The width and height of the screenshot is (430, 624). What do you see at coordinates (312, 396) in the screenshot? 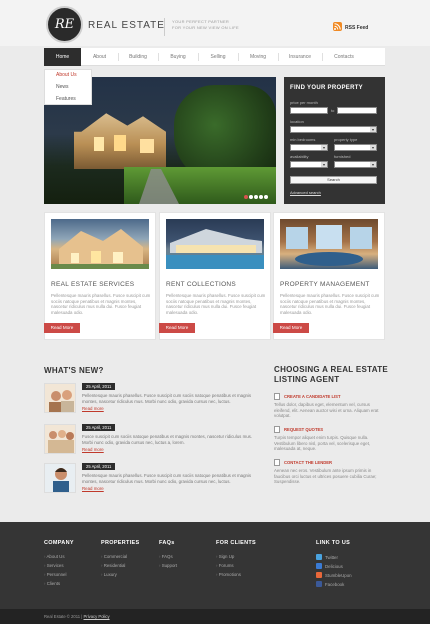
I see `agent-tip-title: CREATE A CANDIDATE LIST` at bounding box center [312, 396].